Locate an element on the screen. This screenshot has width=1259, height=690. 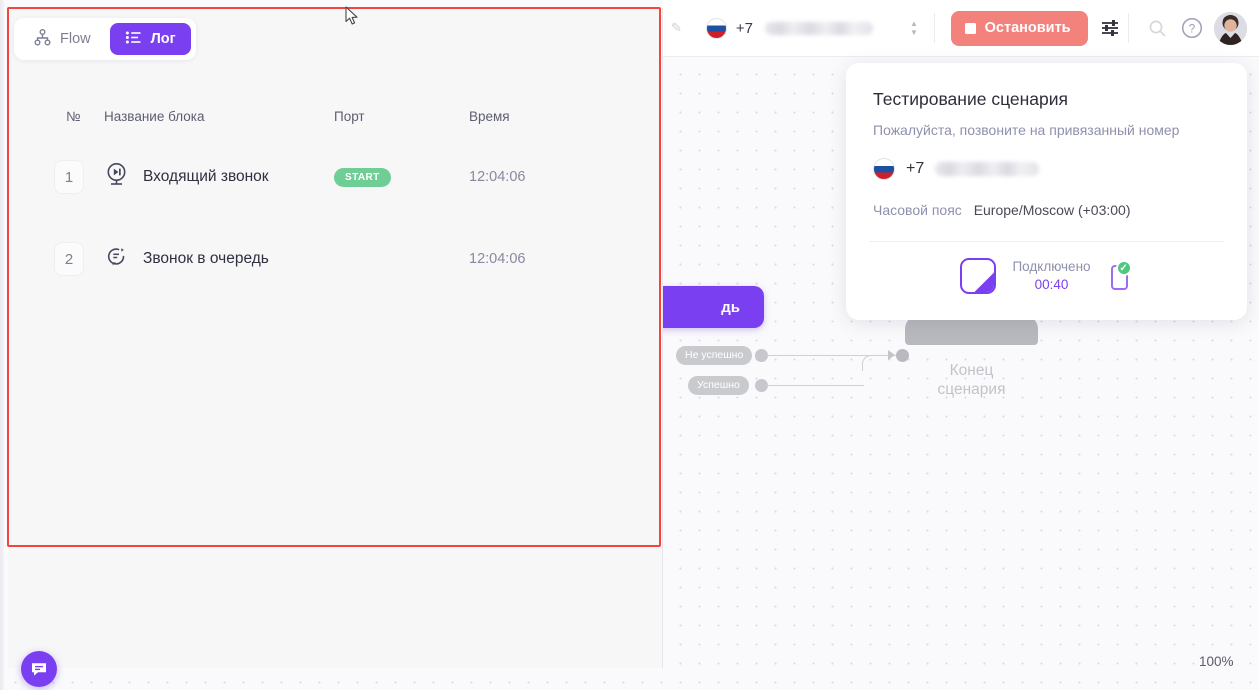
sitemap-icon is located at coordinates (42, 39).